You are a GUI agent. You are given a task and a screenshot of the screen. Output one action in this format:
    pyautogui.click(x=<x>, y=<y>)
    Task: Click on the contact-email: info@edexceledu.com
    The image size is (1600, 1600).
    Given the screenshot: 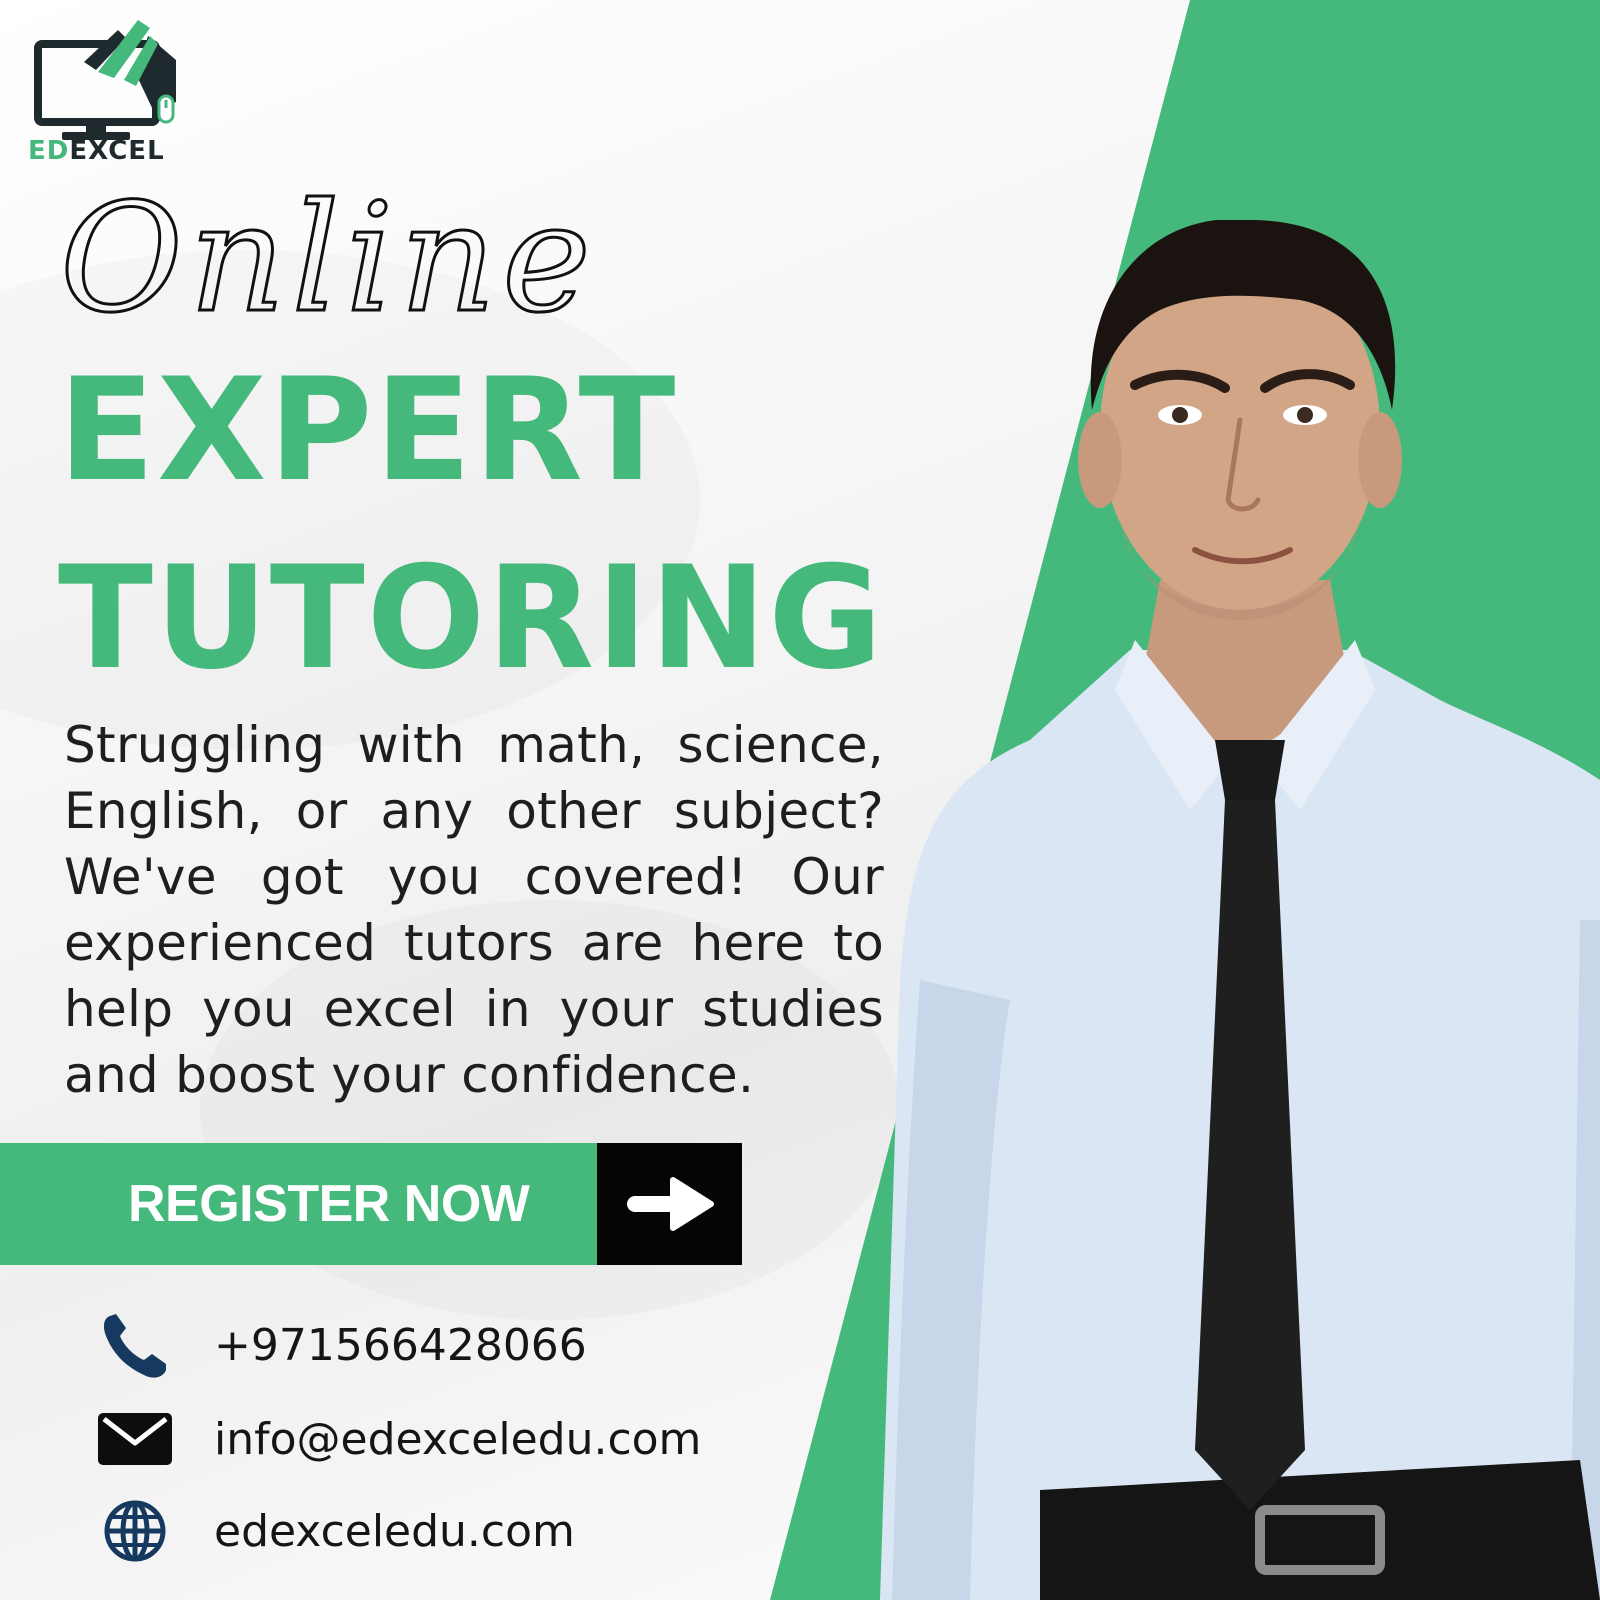 What is the action you would take?
    pyautogui.click(x=398, y=1439)
    